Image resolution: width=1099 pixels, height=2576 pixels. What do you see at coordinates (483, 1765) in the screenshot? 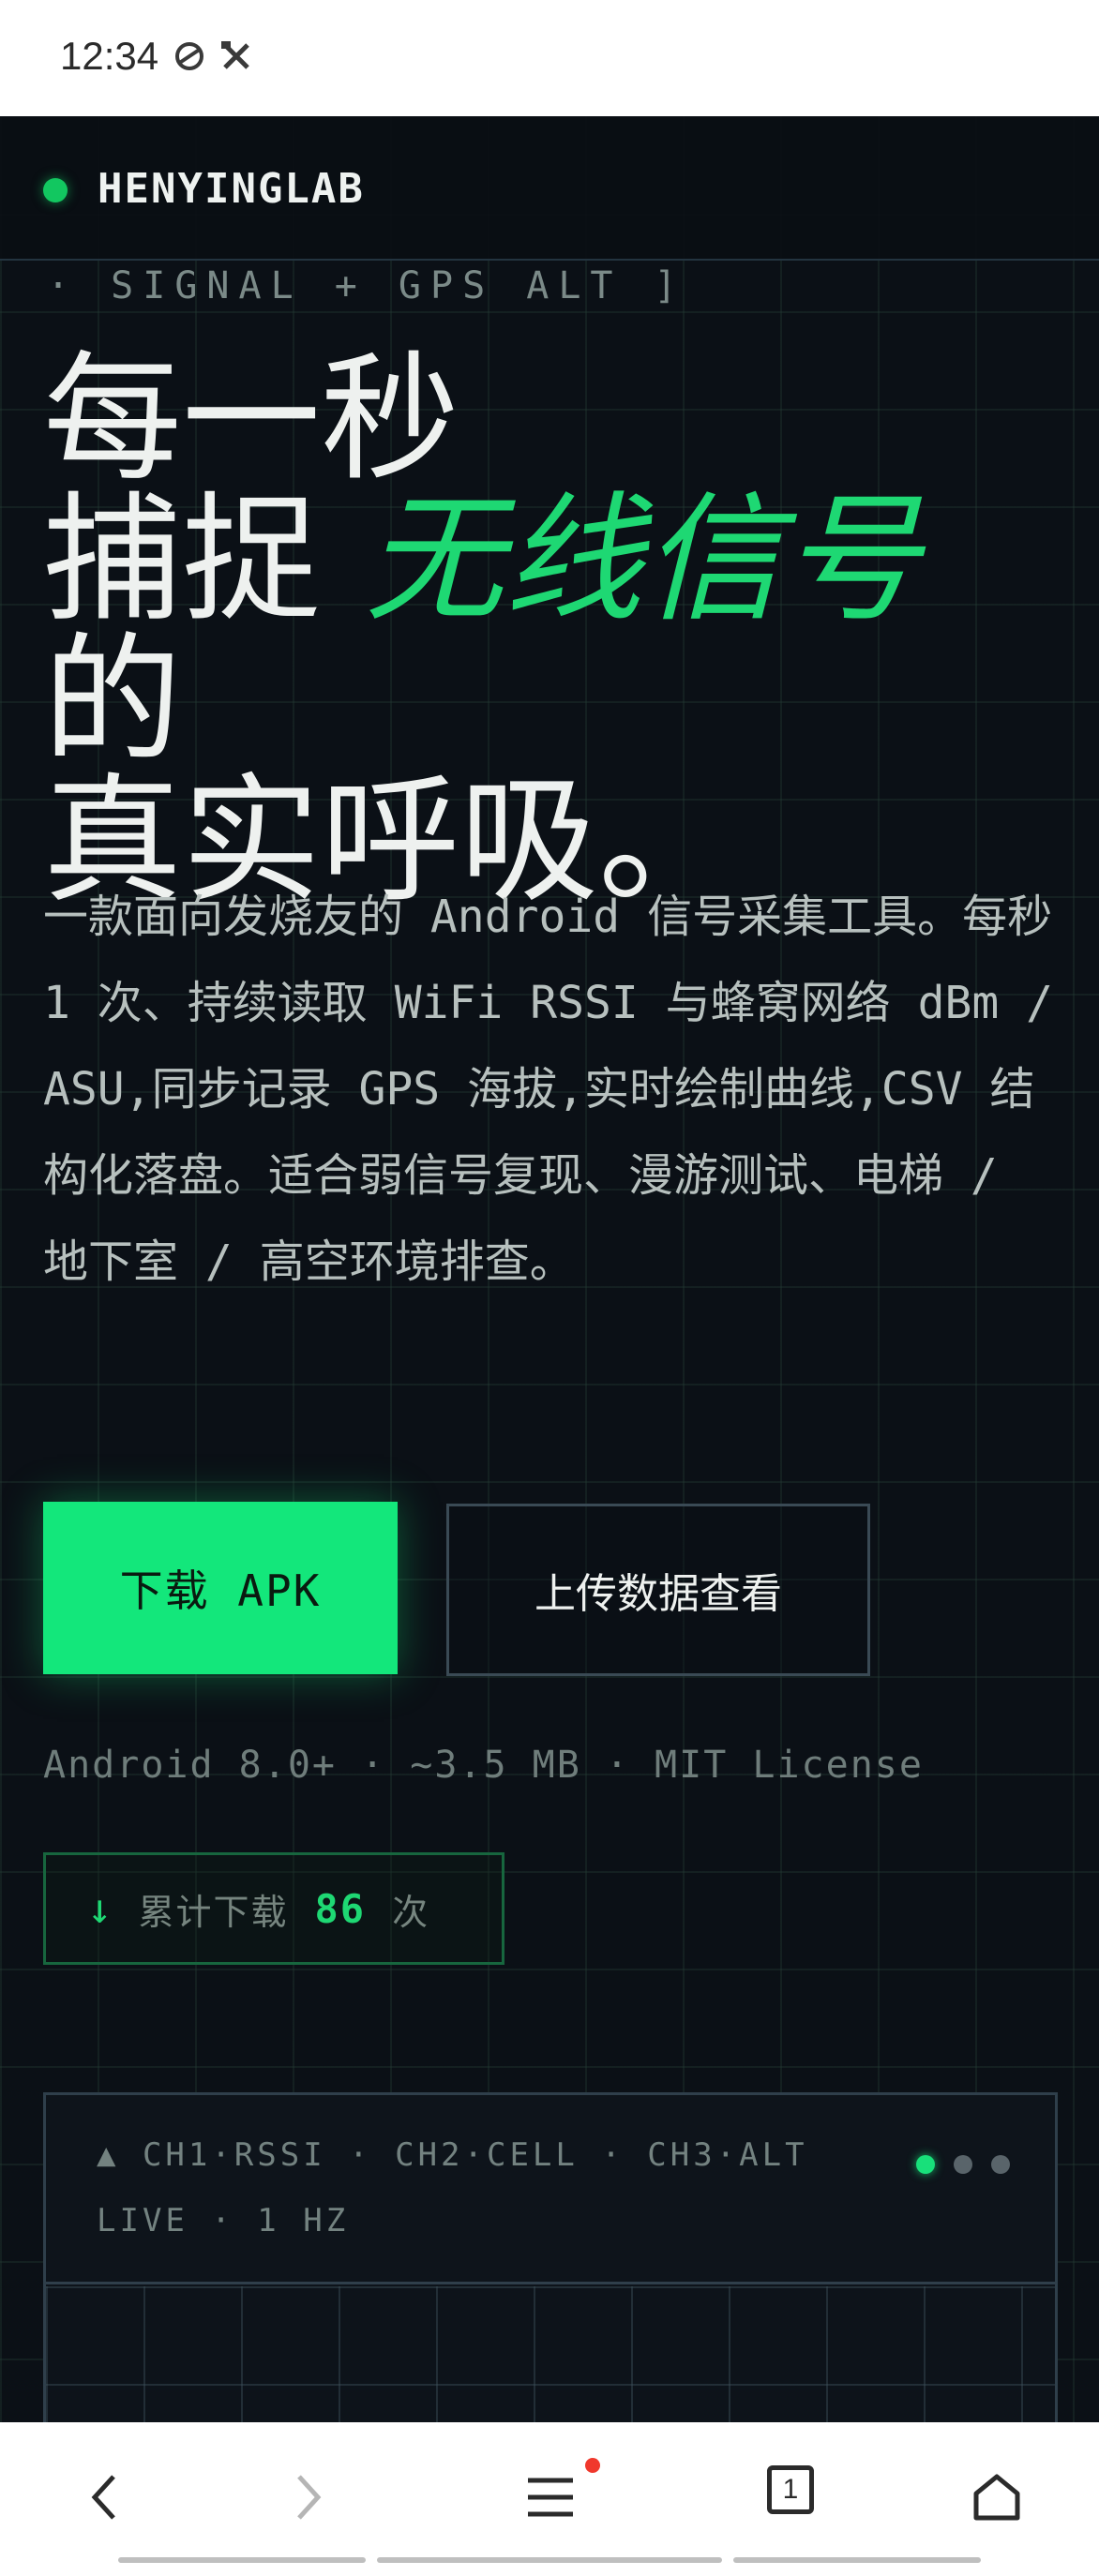
I see `app-meta-info: Android 8.0+ · ~3.5 MB · MIT License` at bounding box center [483, 1765].